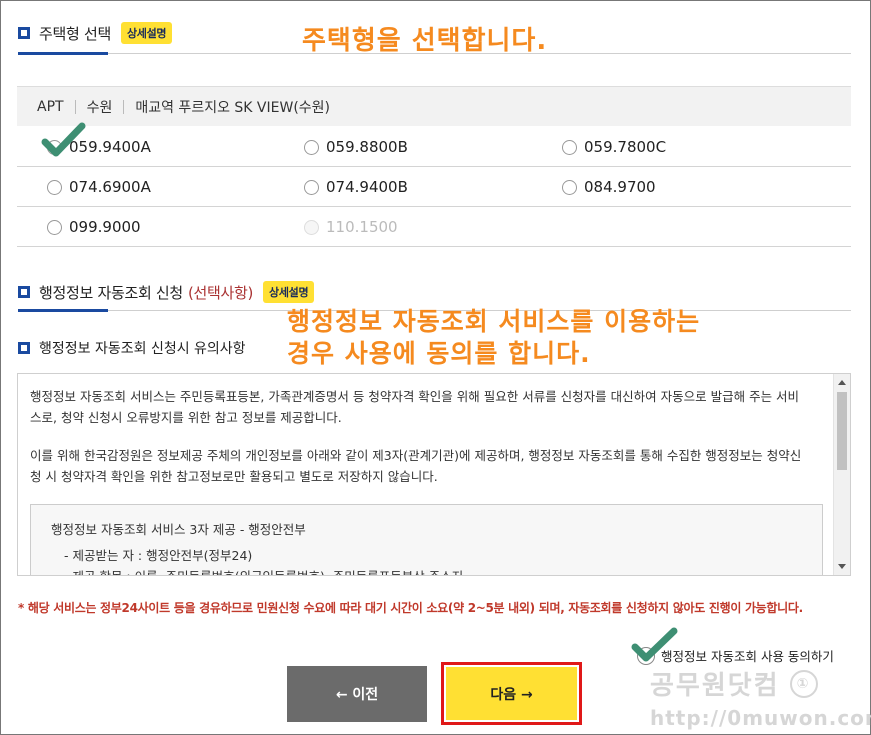 This screenshot has width=871, height=735. What do you see at coordinates (625, 147) in the screenshot?
I see `housing-option-label: 059.7800C` at bounding box center [625, 147].